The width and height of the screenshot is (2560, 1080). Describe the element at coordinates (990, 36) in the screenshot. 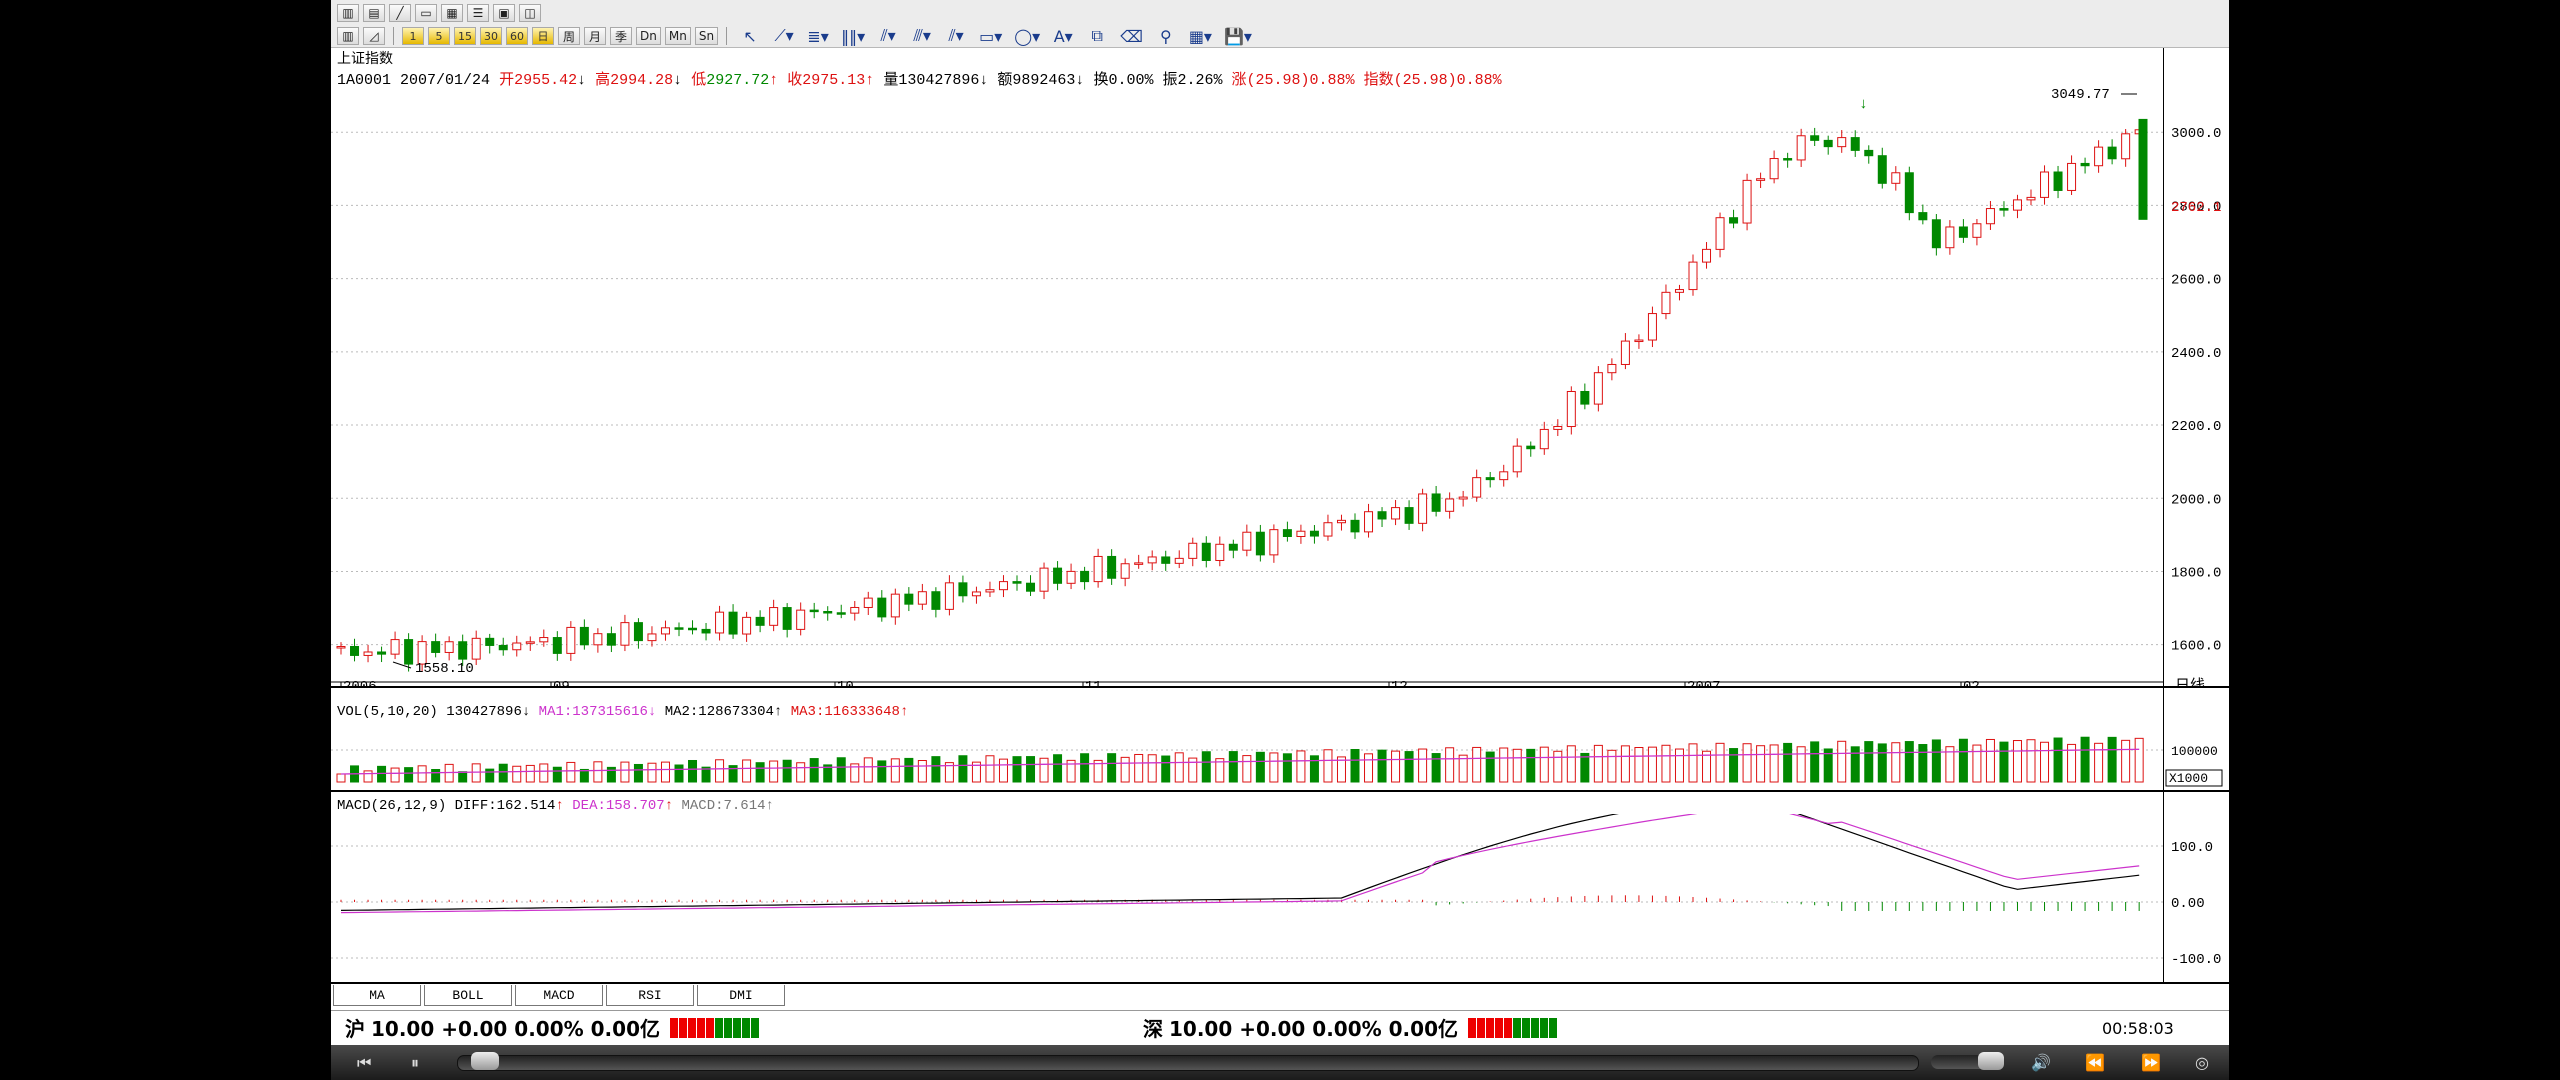

I see `rect-icon: ▭▾` at that location.